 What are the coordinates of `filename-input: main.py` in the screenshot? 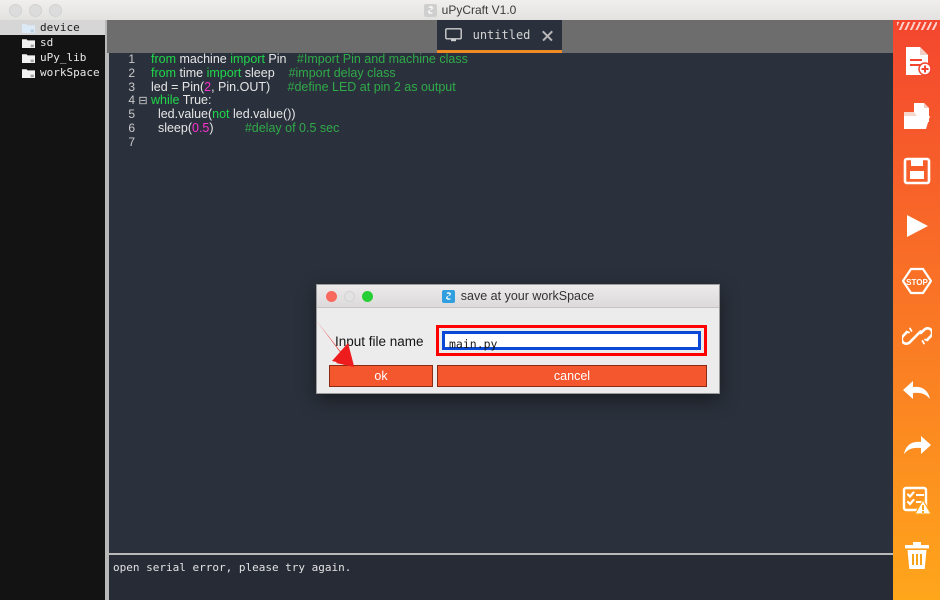 It's located at (571, 341).